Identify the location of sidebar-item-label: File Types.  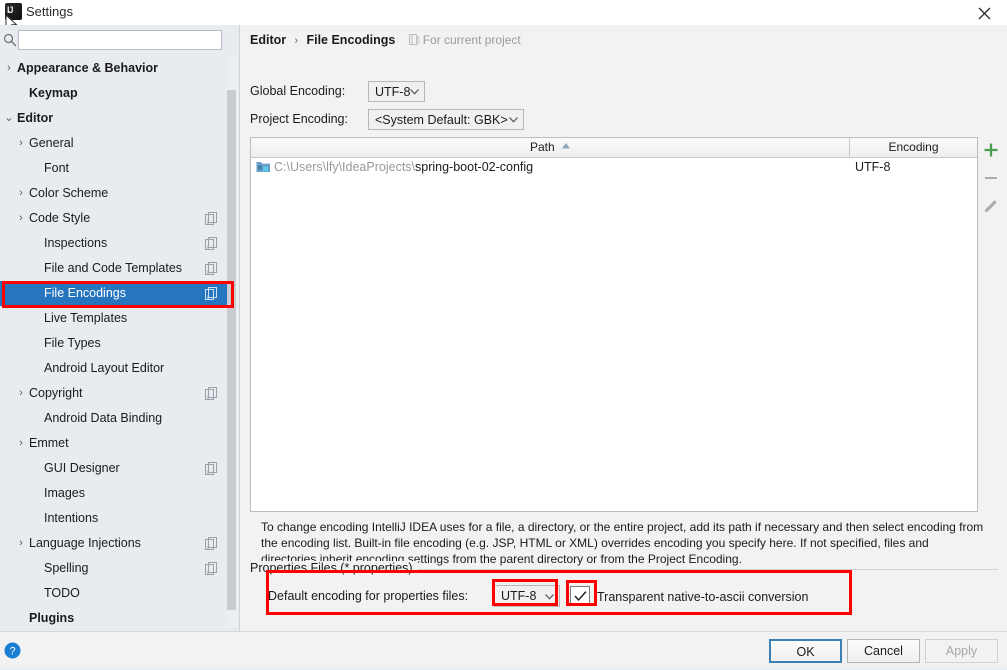
(72, 343).